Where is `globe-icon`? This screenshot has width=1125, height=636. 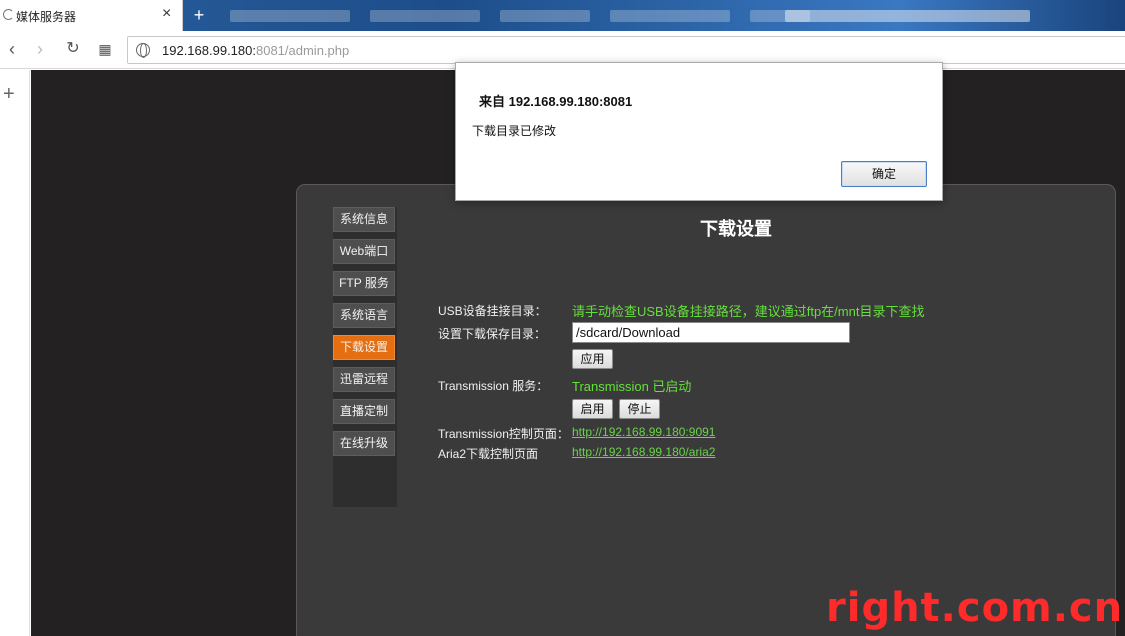 globe-icon is located at coordinates (143, 50).